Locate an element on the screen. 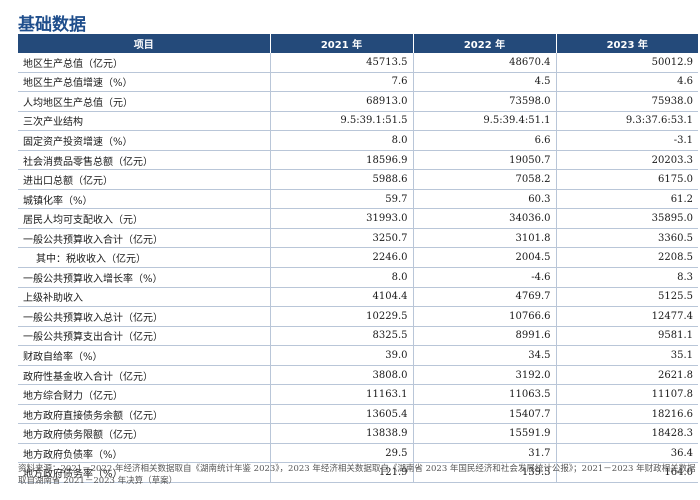 Image resolution: width=700 pixels, height=500 pixels. value-2022: 3101.8 is located at coordinates (485, 238).